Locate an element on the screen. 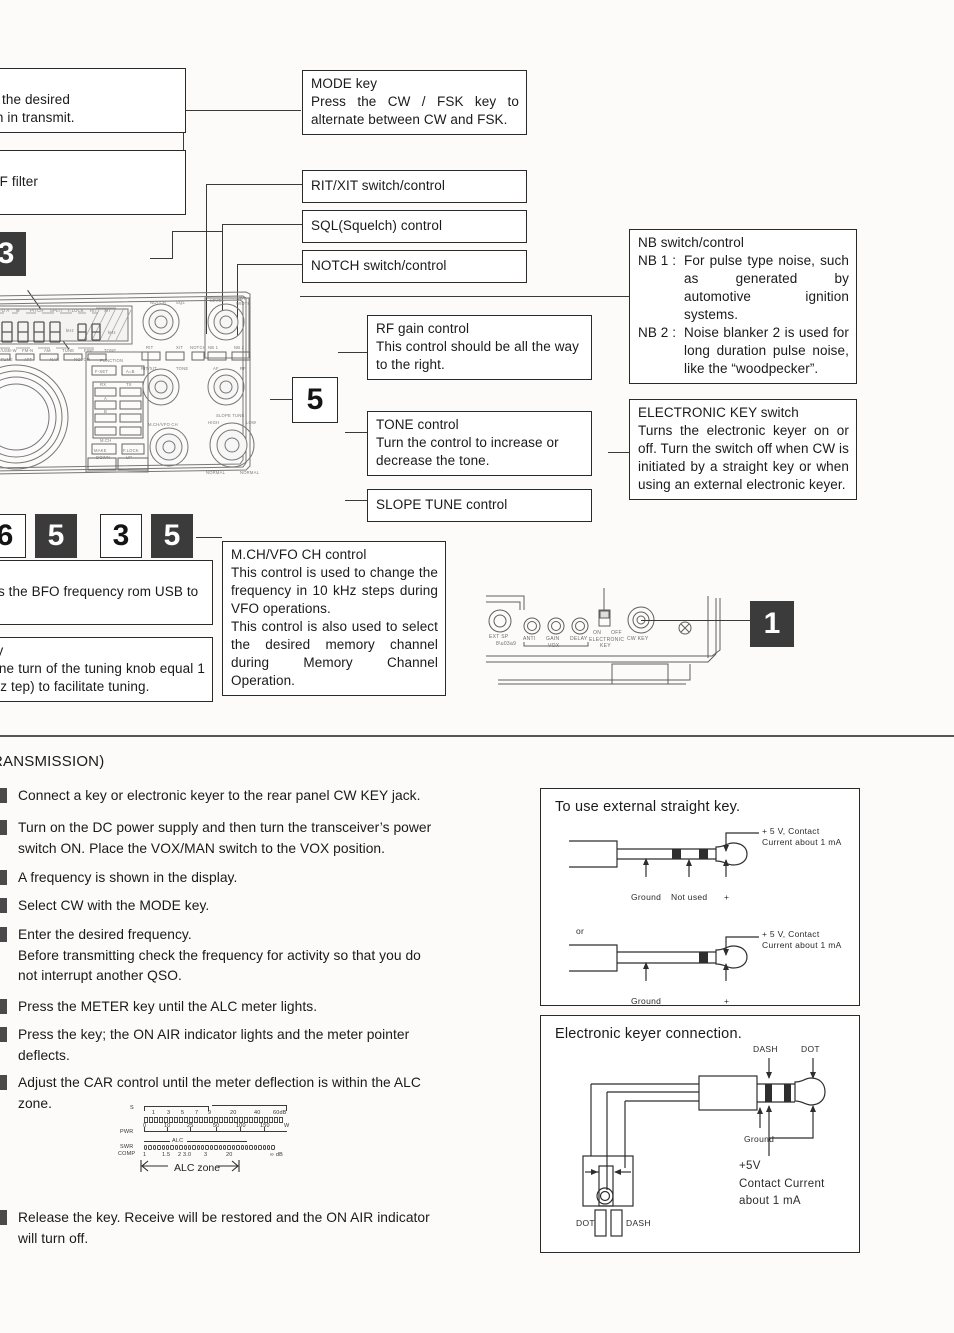  step-body: A frequency is shown in the display. is located at coordinates (127, 878).